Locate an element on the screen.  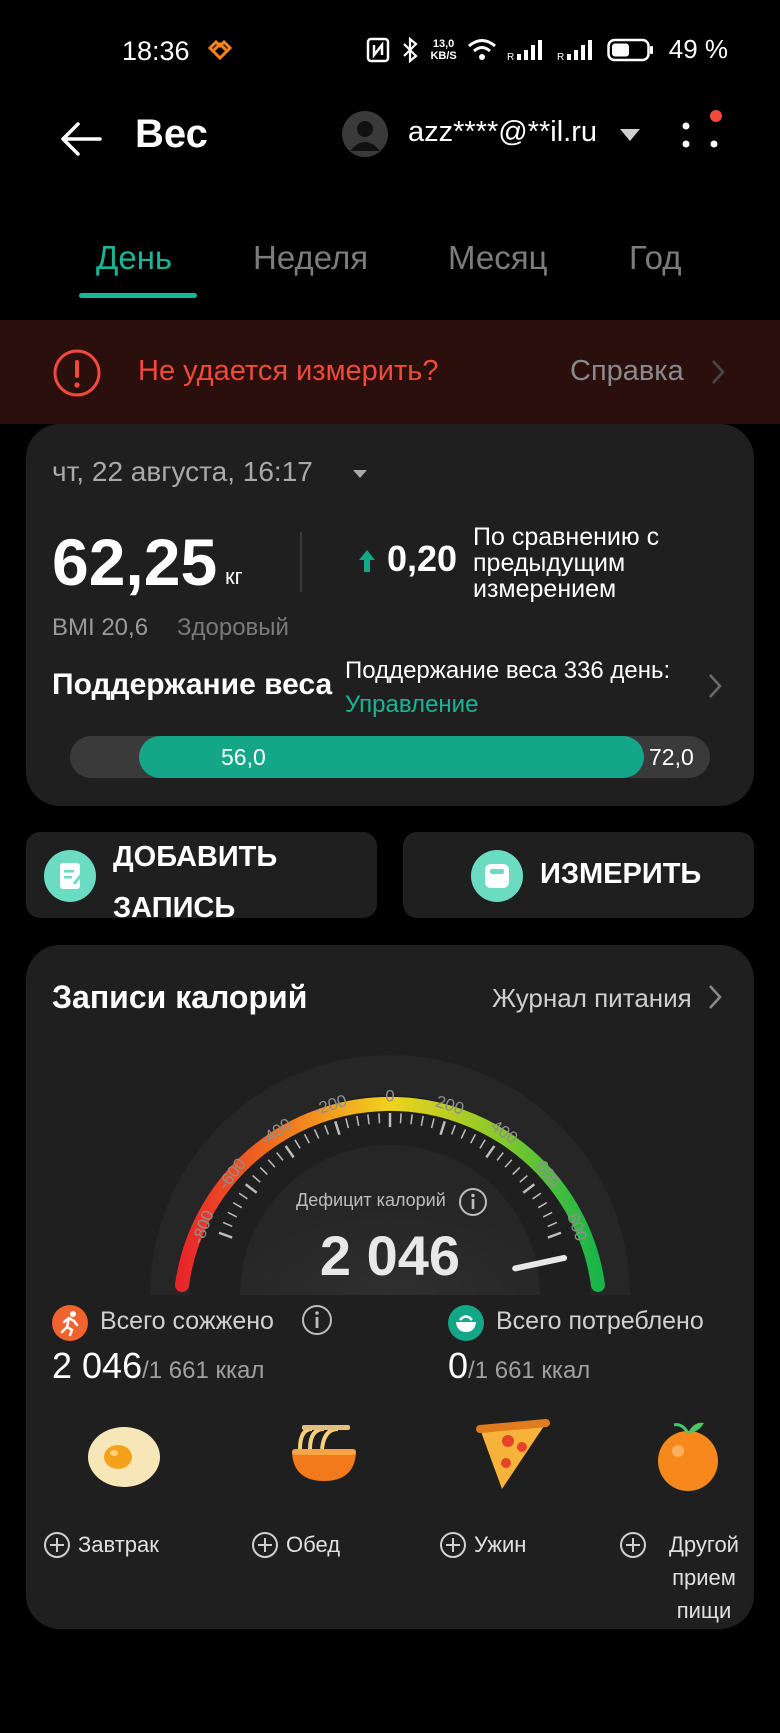
consumed-label: Всего потреблено is located at coordinates (600, 1321).